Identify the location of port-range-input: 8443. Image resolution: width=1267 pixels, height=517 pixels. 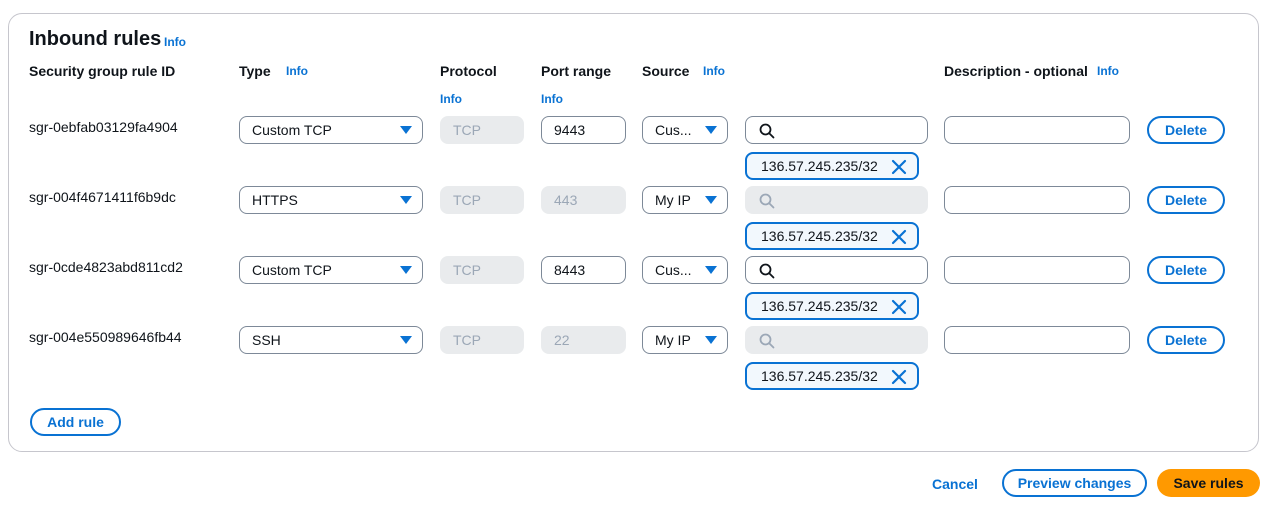
(583, 270).